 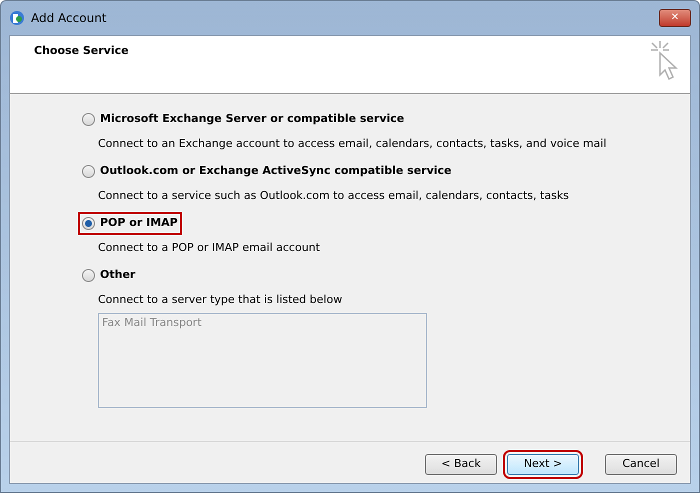 I want to click on option-description: Connect to a POP or IMAP email account, so click(x=209, y=248).